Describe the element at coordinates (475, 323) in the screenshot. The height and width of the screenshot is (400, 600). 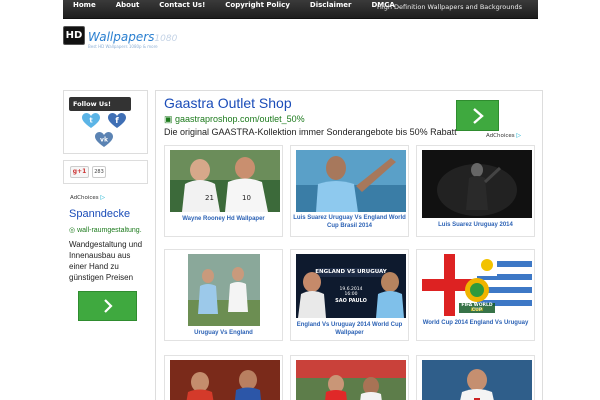
I see `wallpaper-caption: World Cup 2014 England Vs Uruguay` at that location.